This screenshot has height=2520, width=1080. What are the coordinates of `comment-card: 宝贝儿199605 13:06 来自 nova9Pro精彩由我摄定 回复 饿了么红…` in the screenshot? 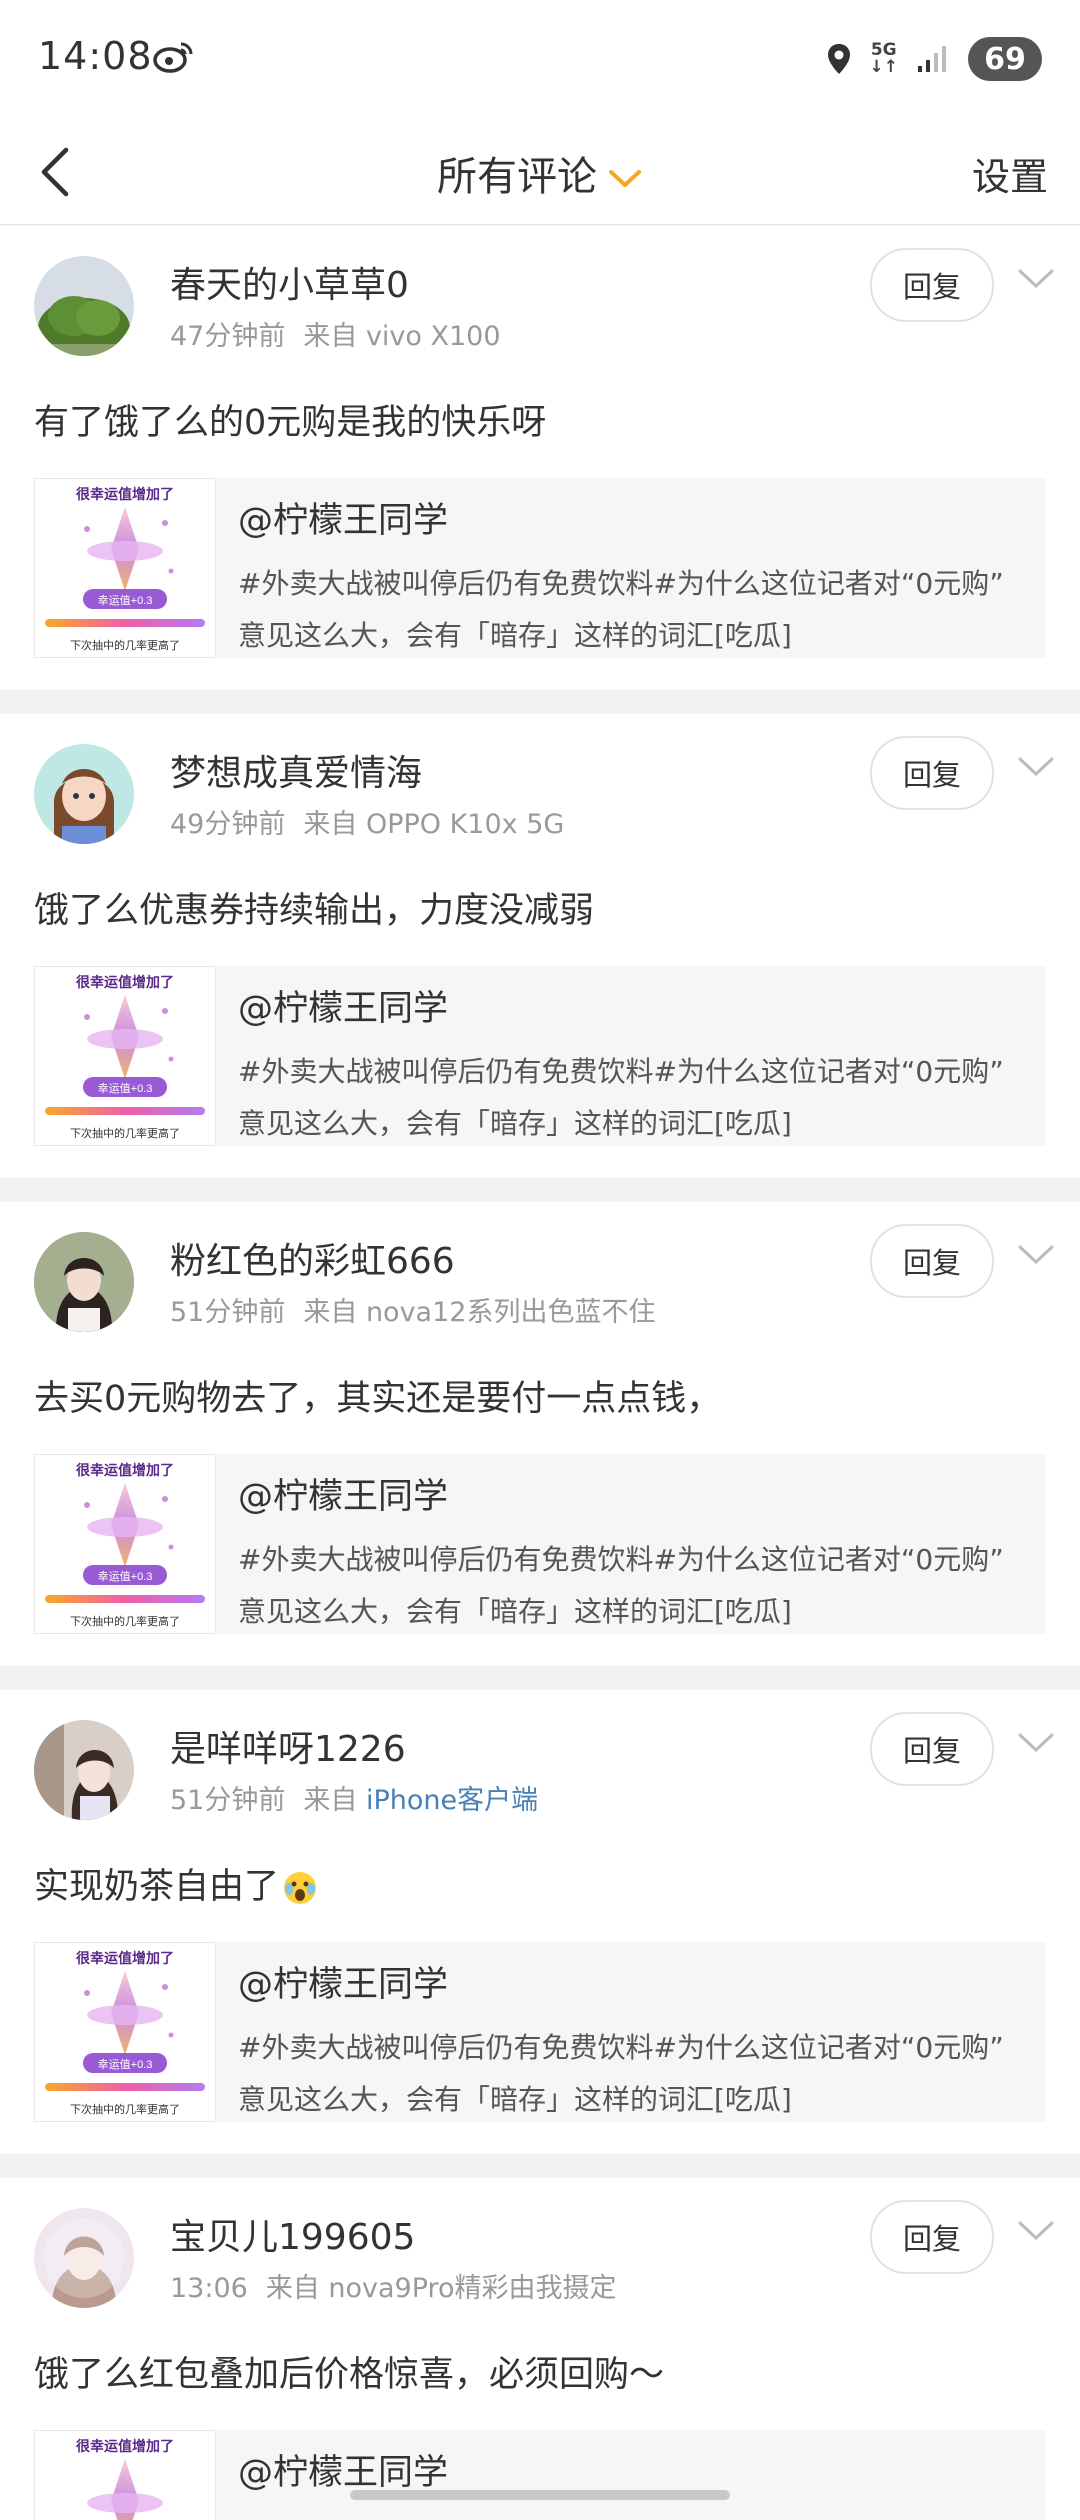 It's located at (540, 2349).